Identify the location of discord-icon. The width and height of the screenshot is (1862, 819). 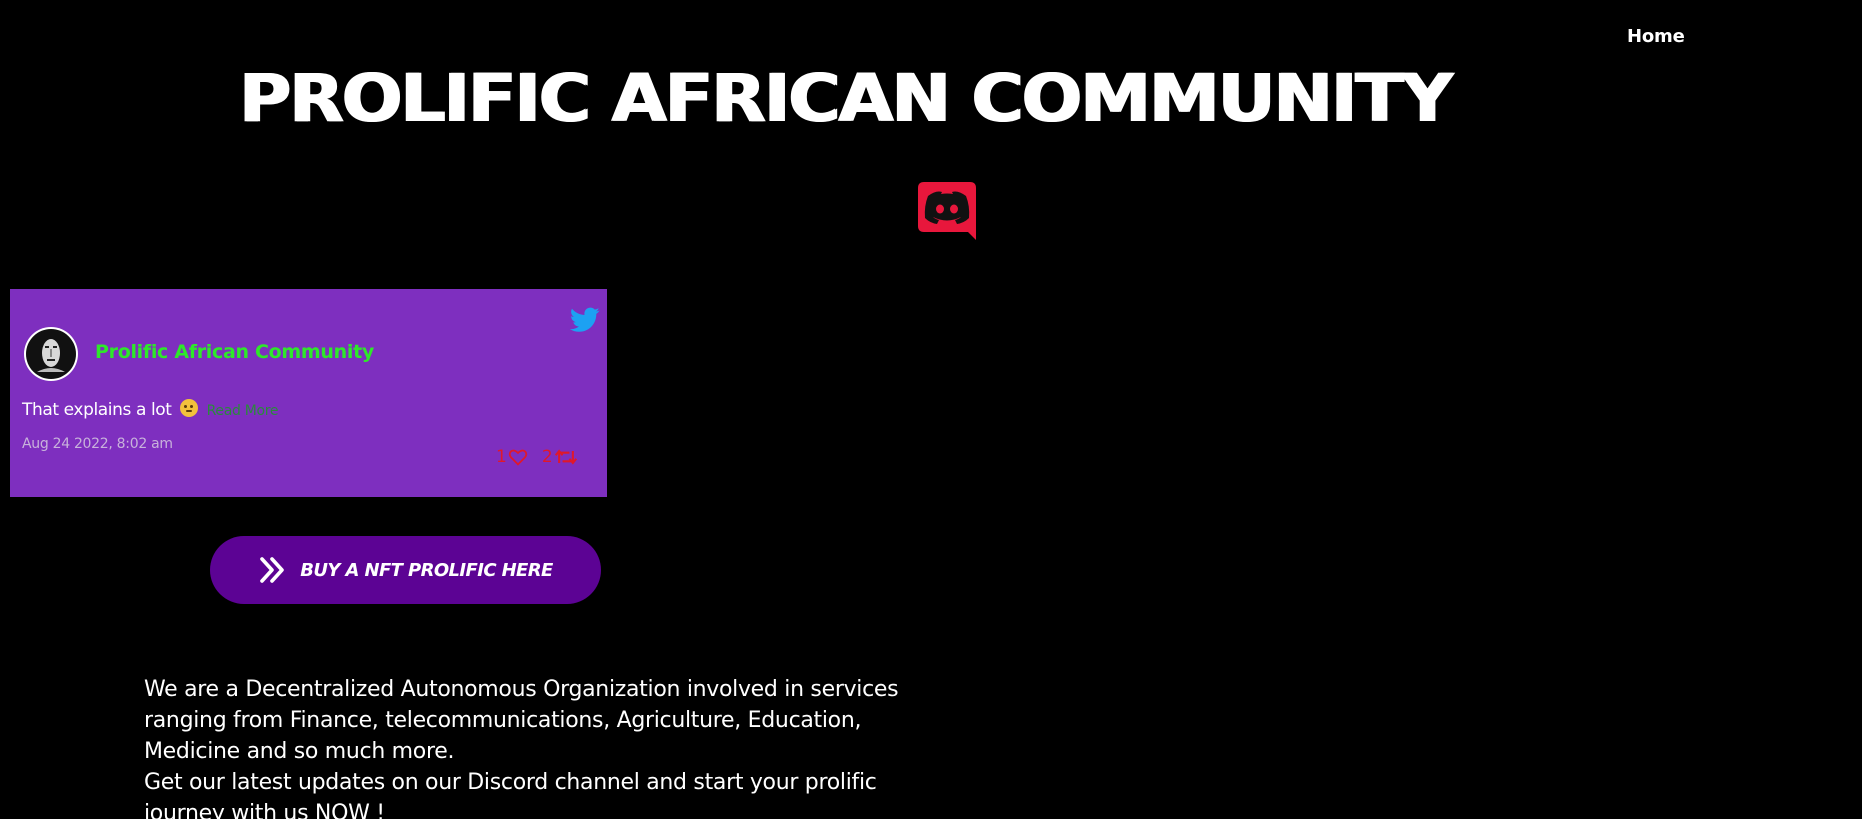
(947, 211).